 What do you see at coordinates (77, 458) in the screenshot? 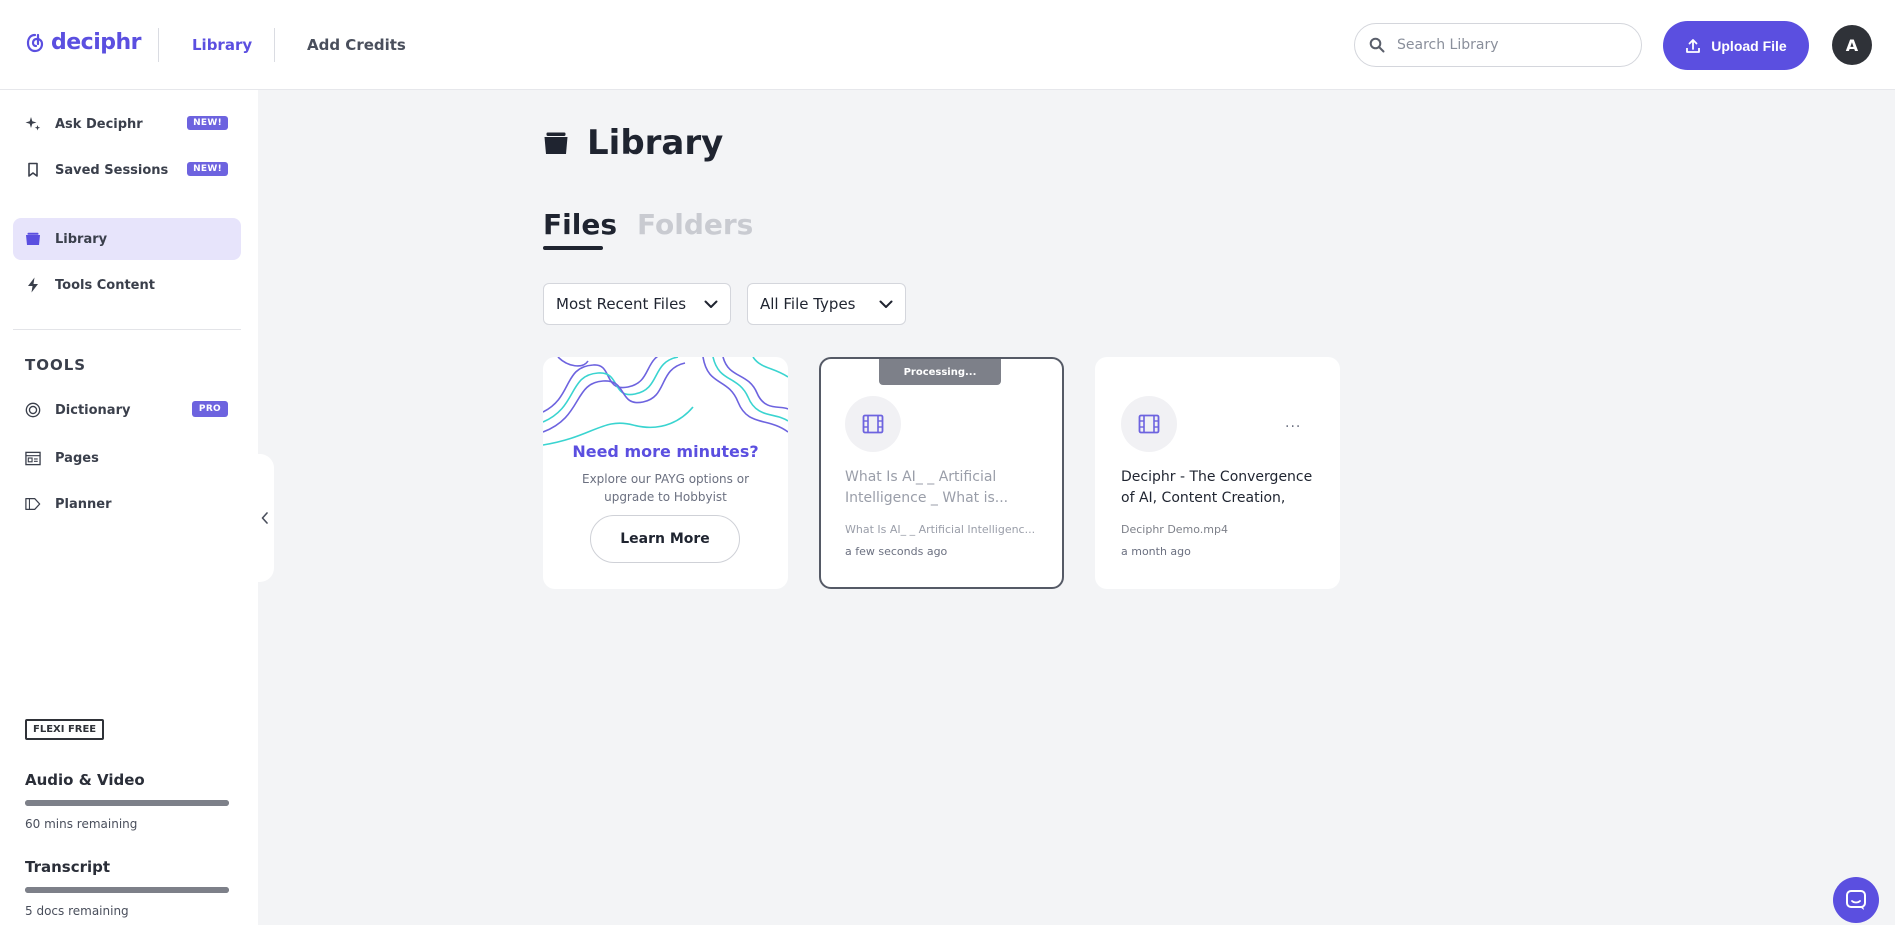
I see `sidebar-item-label: Pages` at bounding box center [77, 458].